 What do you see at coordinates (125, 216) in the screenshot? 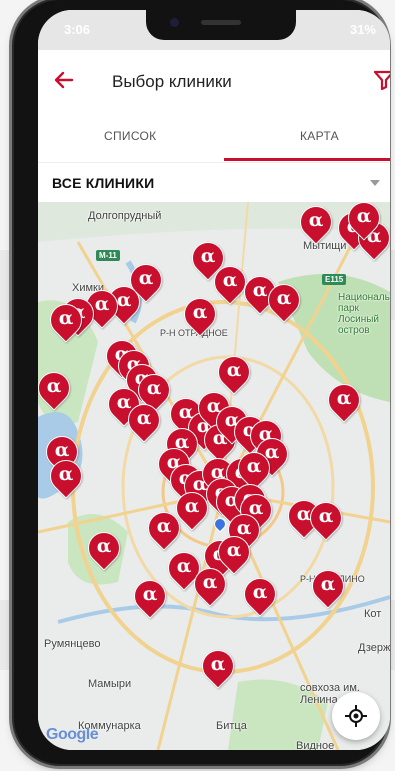
I see `map-label-dolgoprudny: Долгопрудный` at bounding box center [125, 216].